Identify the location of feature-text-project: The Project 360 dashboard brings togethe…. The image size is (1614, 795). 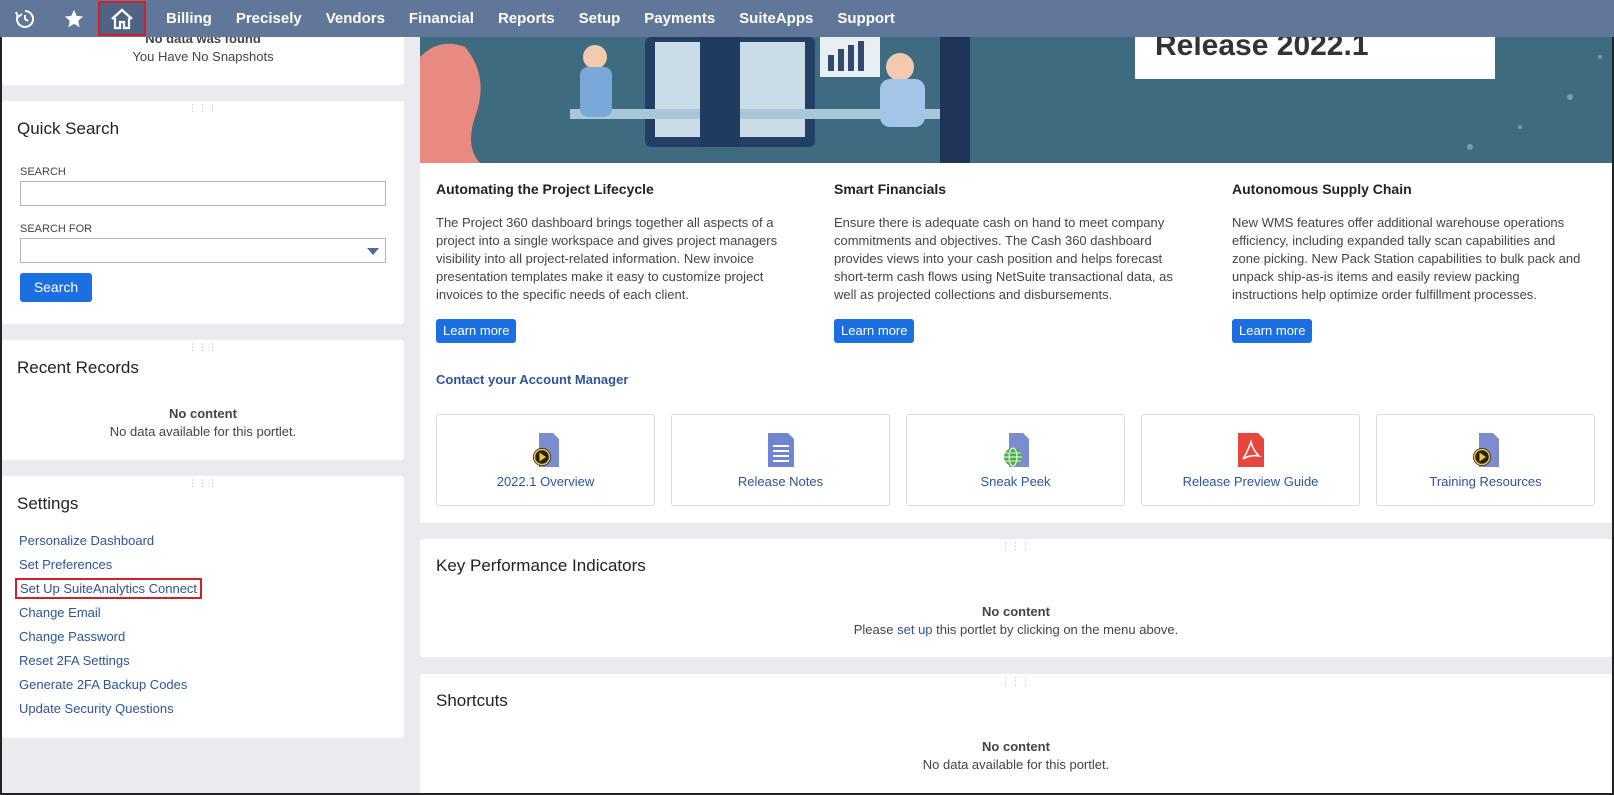
(626, 259).